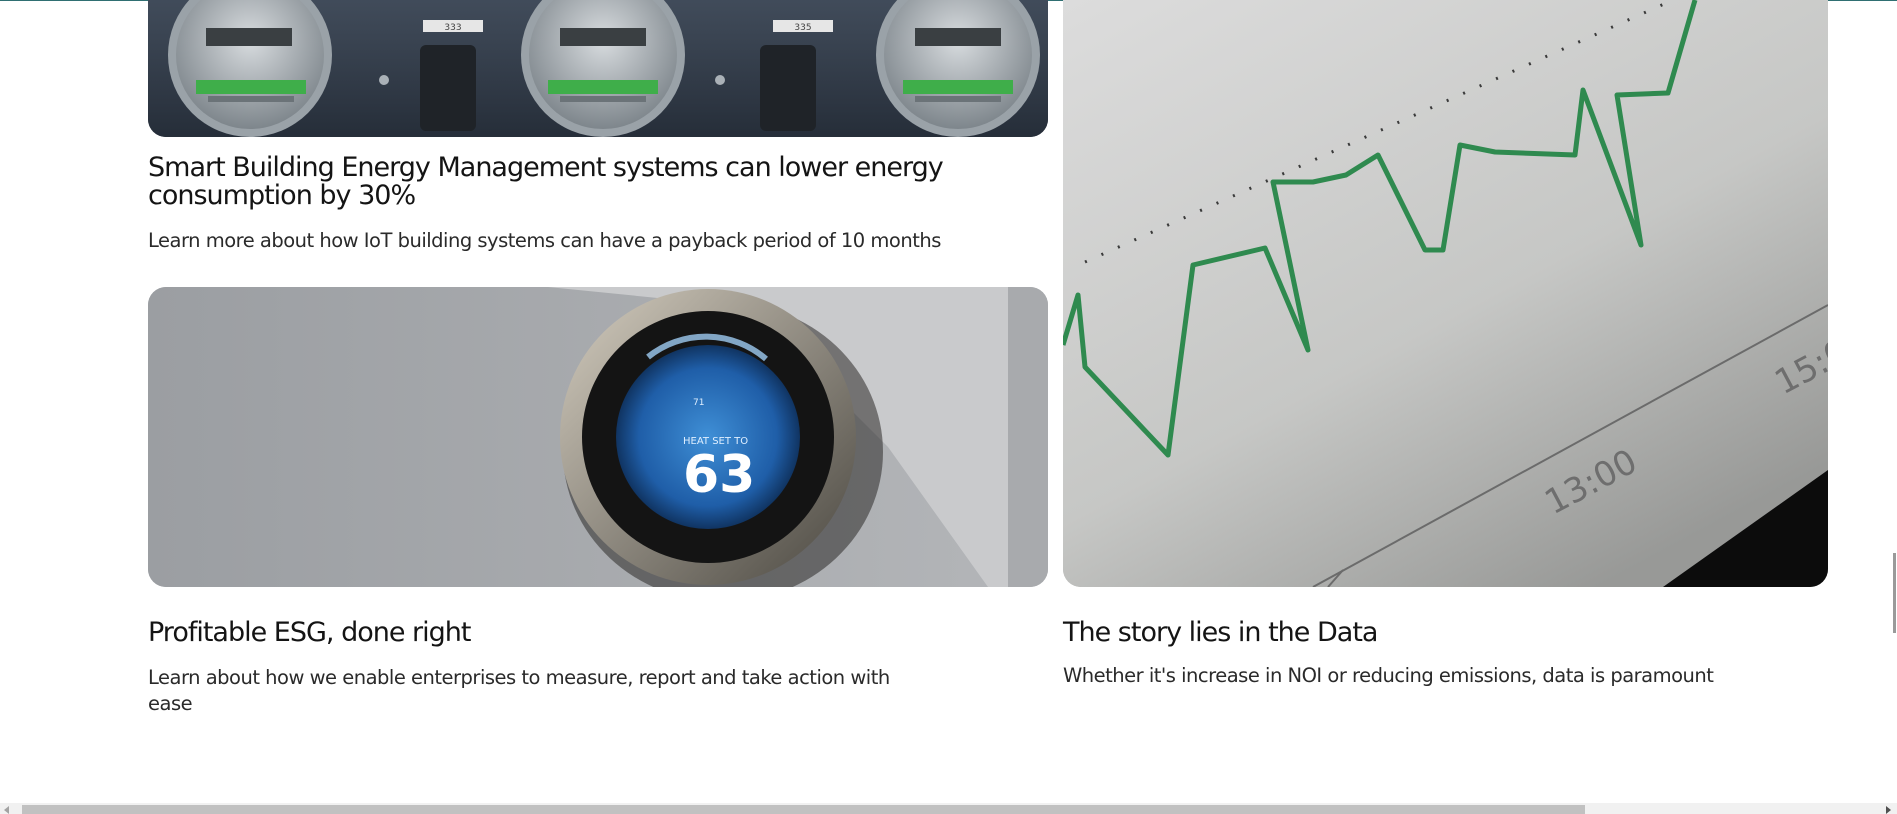  I want to click on horizontal-scrollbar, so click(948, 808).